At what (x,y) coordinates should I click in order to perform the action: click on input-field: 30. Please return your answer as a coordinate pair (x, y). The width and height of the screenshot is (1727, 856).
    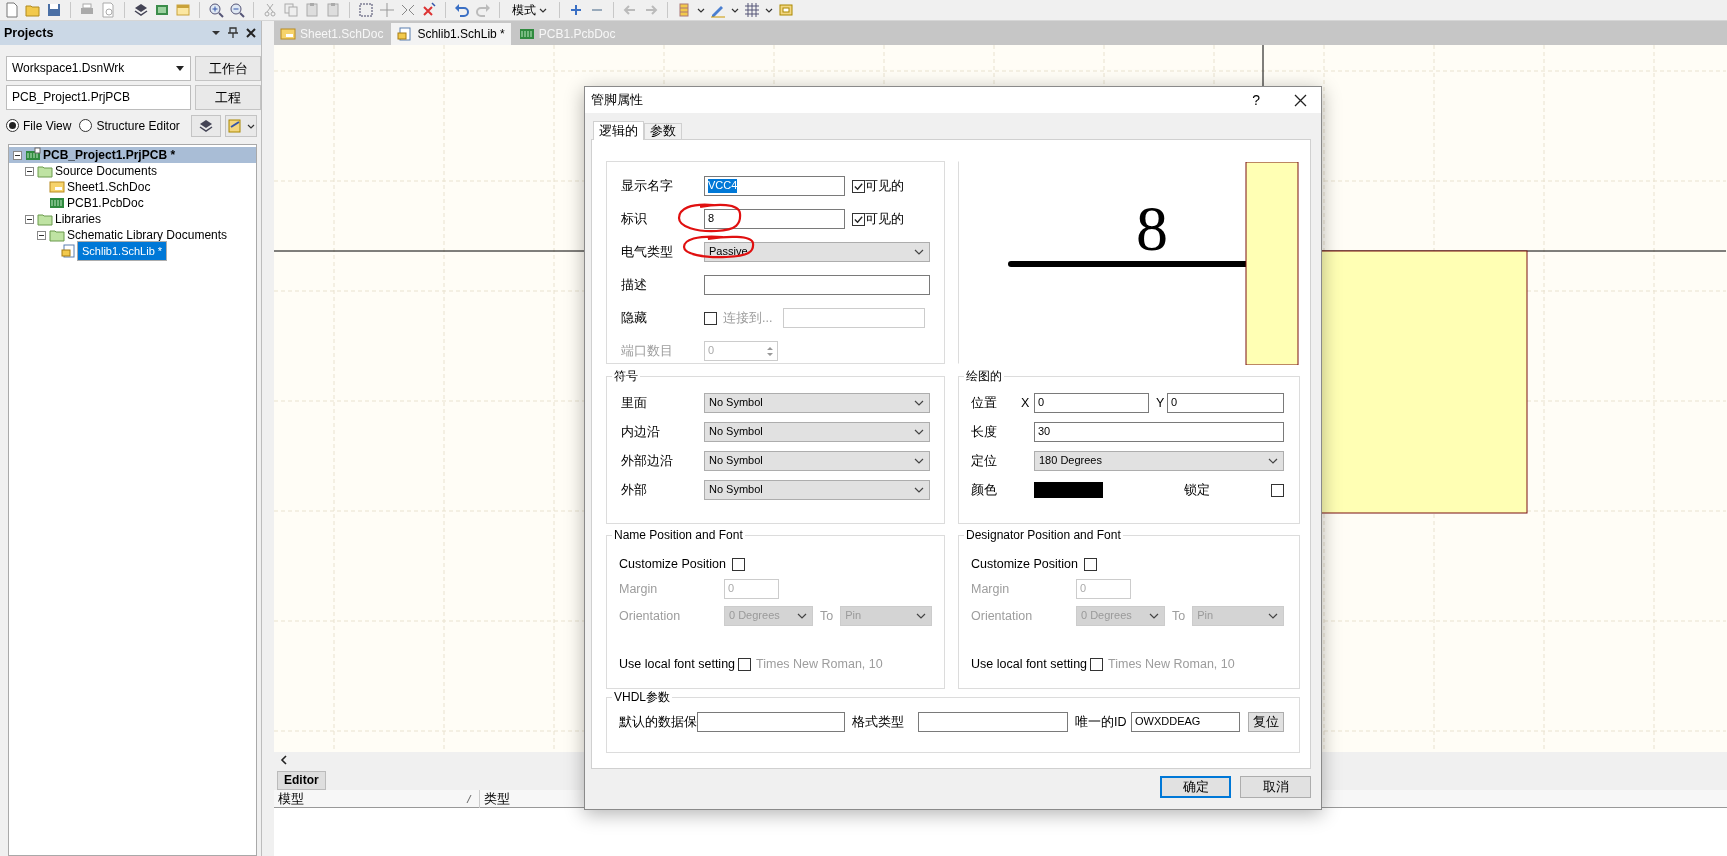
    Looking at the image, I should click on (1159, 432).